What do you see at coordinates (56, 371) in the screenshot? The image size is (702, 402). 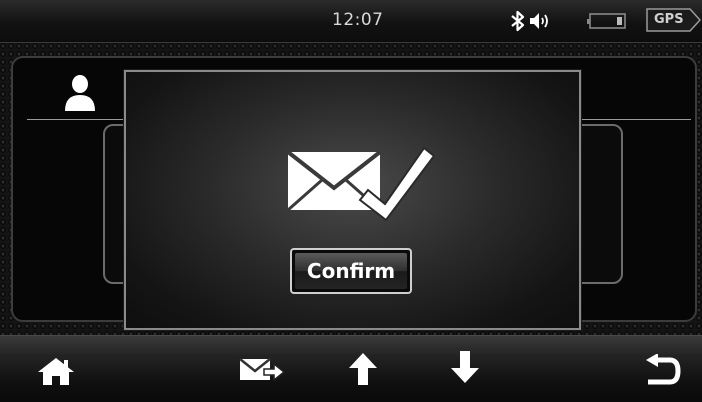 I see `home-icon` at bounding box center [56, 371].